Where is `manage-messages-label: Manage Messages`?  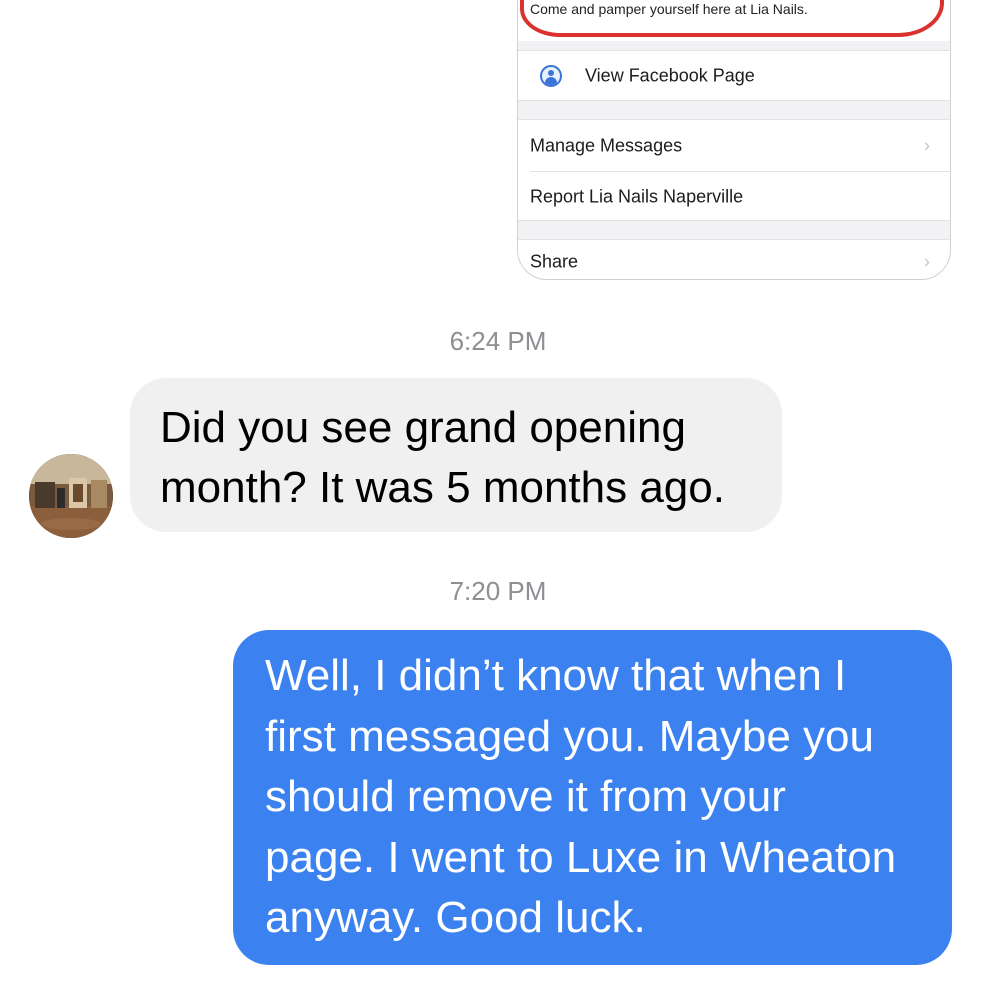
manage-messages-label: Manage Messages is located at coordinates (606, 145).